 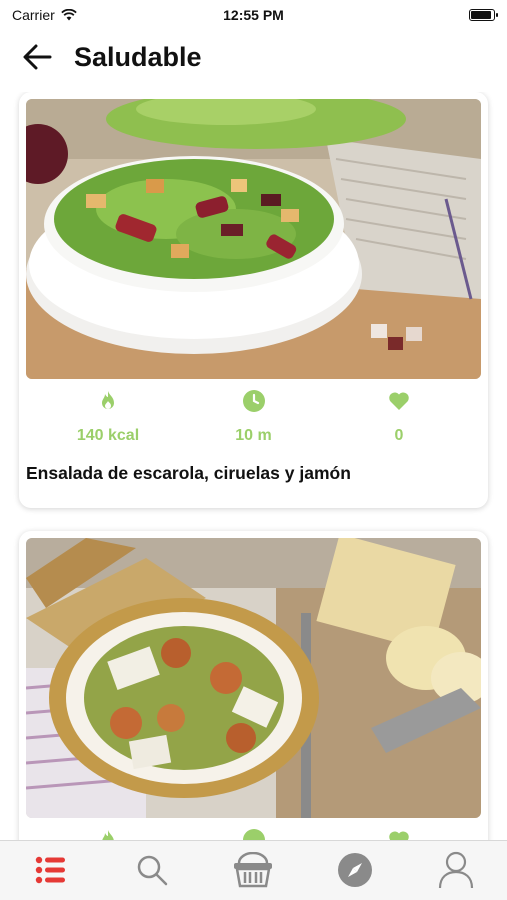 I want to click on wifi-icon, so click(x=69, y=15).